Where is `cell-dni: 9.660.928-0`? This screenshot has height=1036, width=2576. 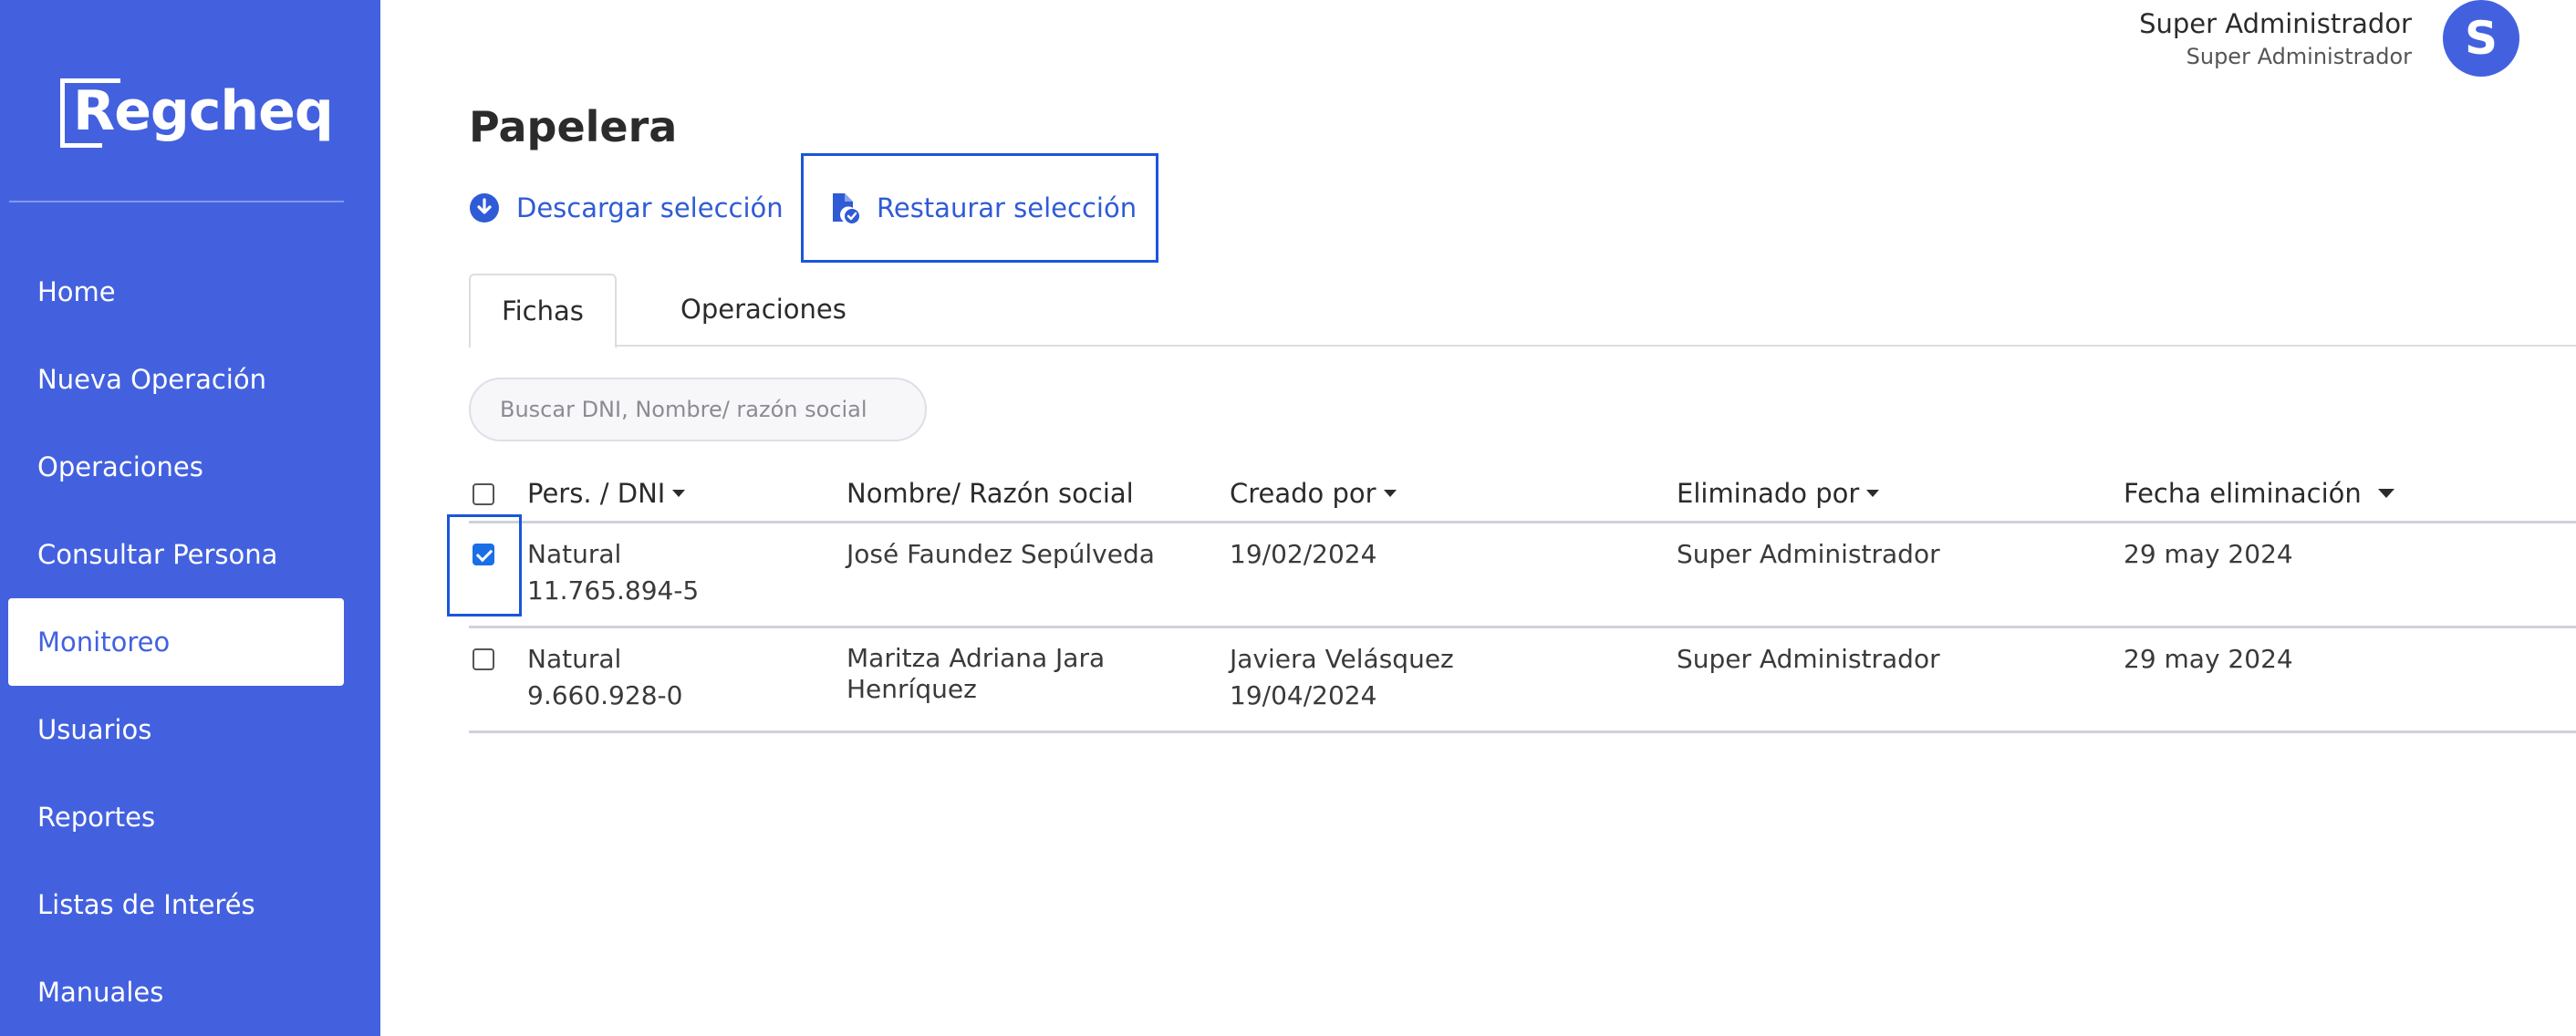 cell-dni: 9.660.928-0 is located at coordinates (605, 695).